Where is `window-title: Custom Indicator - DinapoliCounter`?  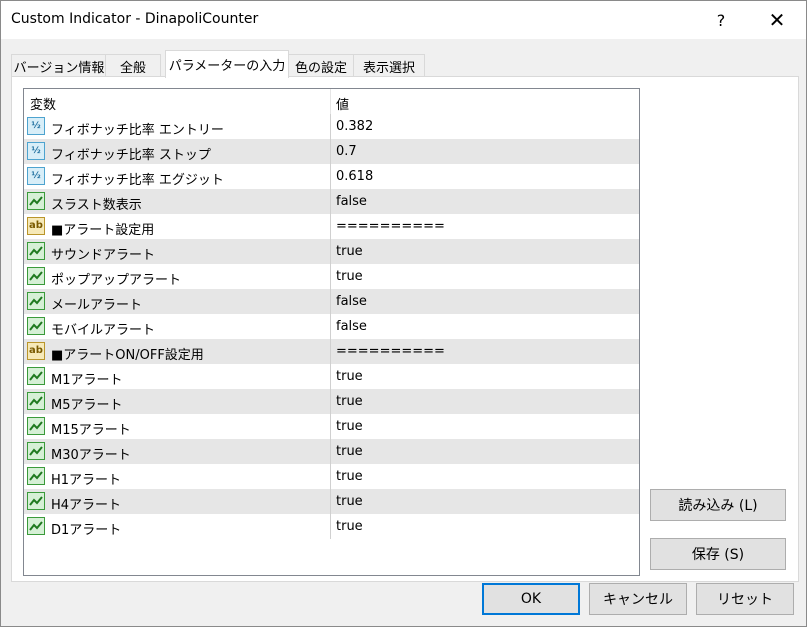 window-title: Custom Indicator - DinapoliCounter is located at coordinates (135, 19).